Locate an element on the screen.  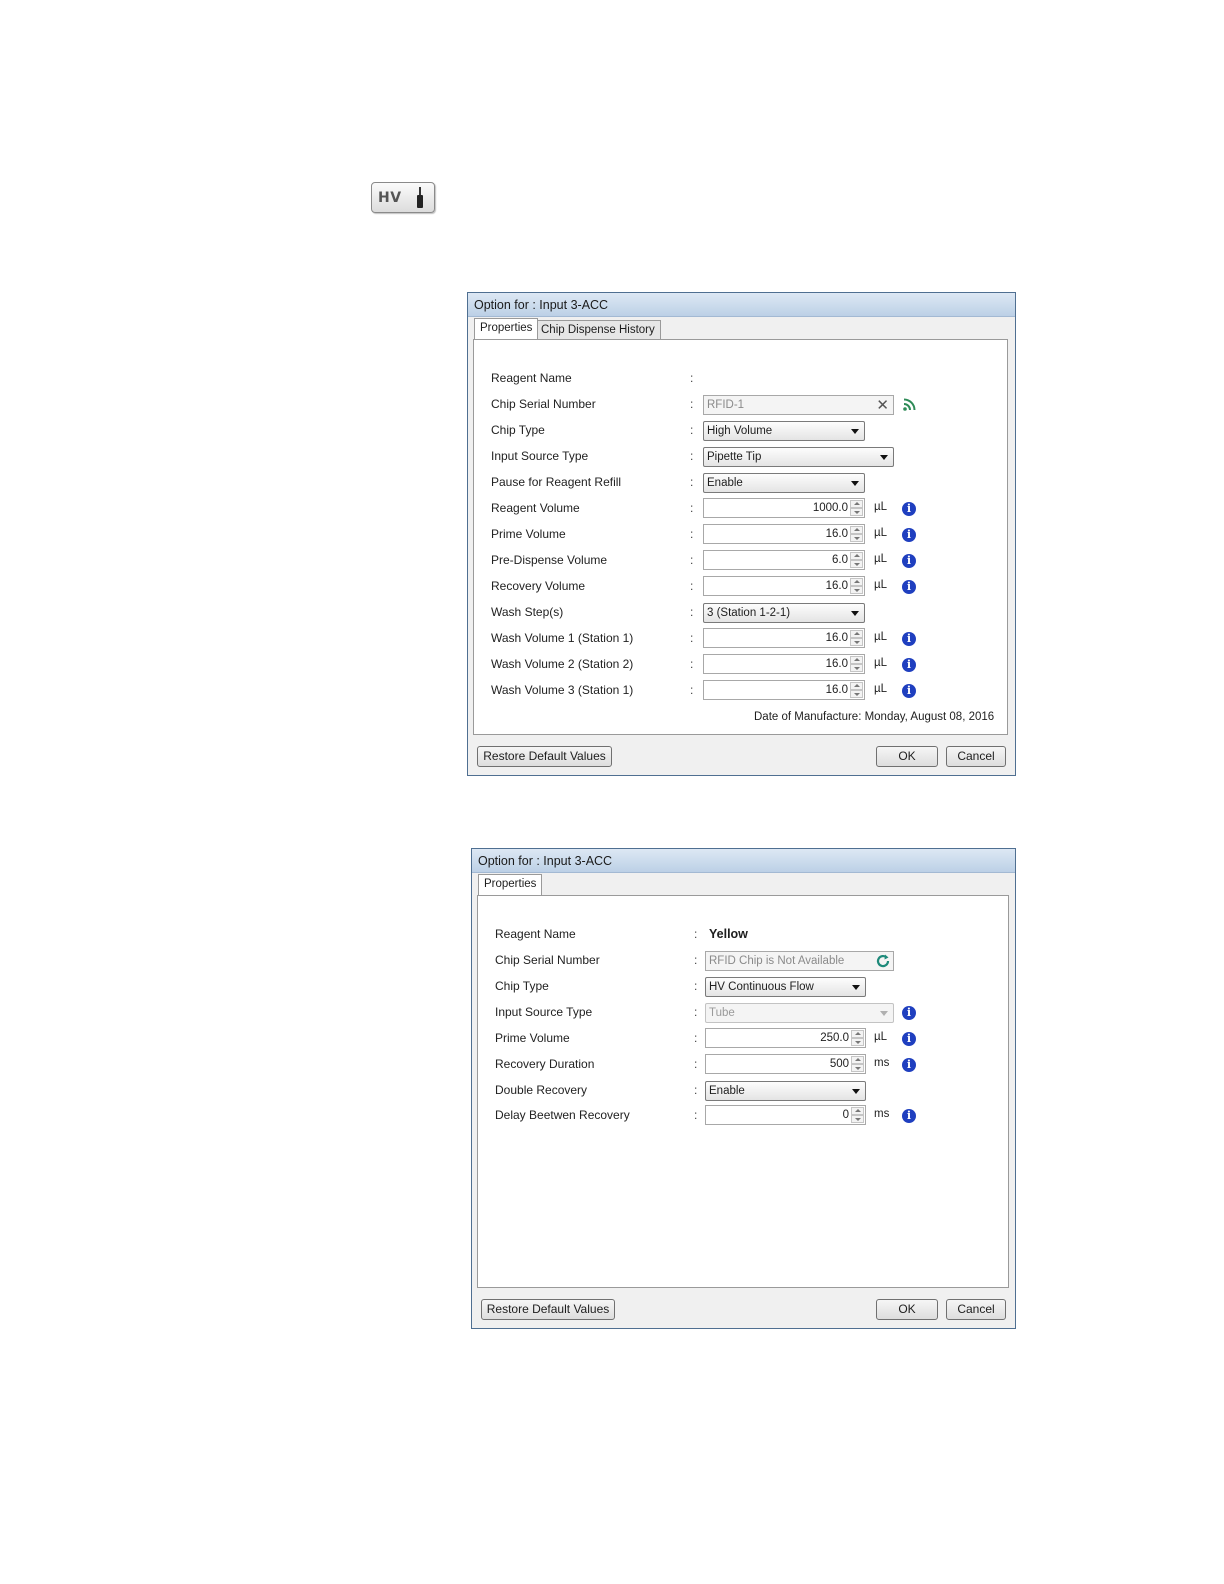
chip-serial-field: RFID-1 ✕ is located at coordinates (798, 405).